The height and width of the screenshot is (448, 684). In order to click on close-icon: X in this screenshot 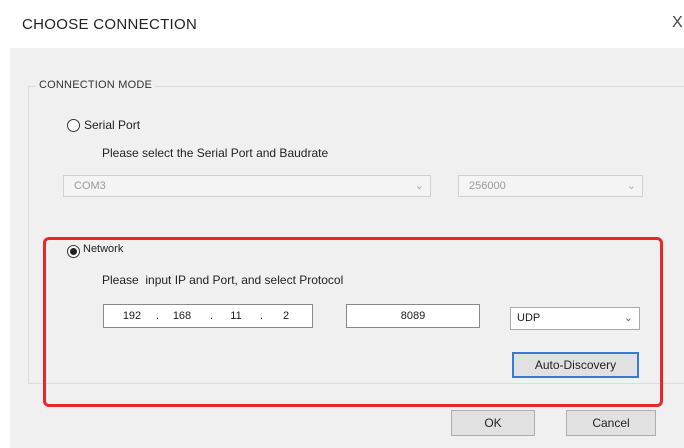, I will do `click(677, 23)`.